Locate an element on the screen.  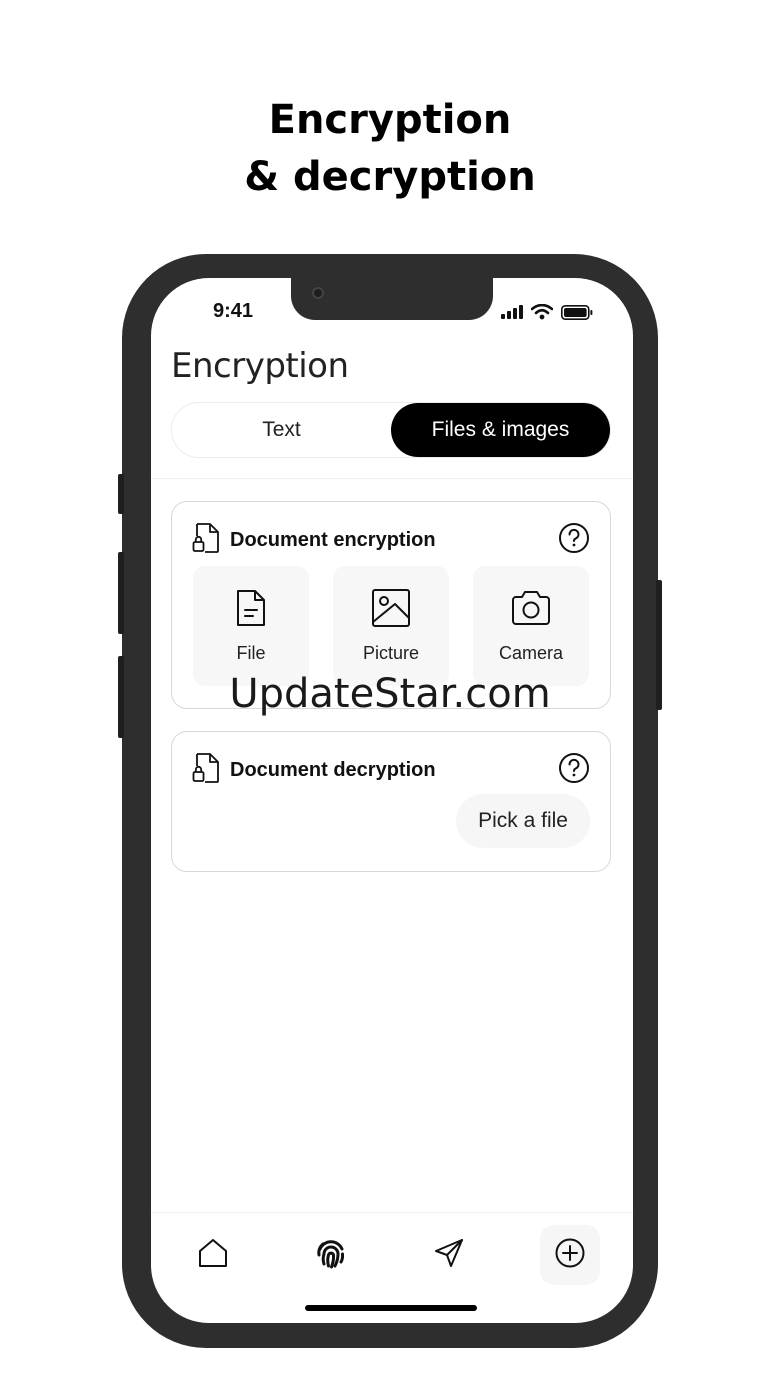
wifi-icon is located at coordinates (542, 314).